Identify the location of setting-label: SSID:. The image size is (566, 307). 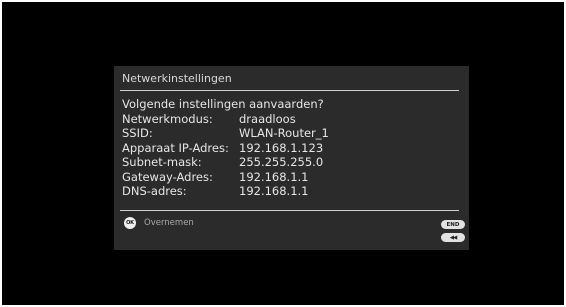
(137, 133).